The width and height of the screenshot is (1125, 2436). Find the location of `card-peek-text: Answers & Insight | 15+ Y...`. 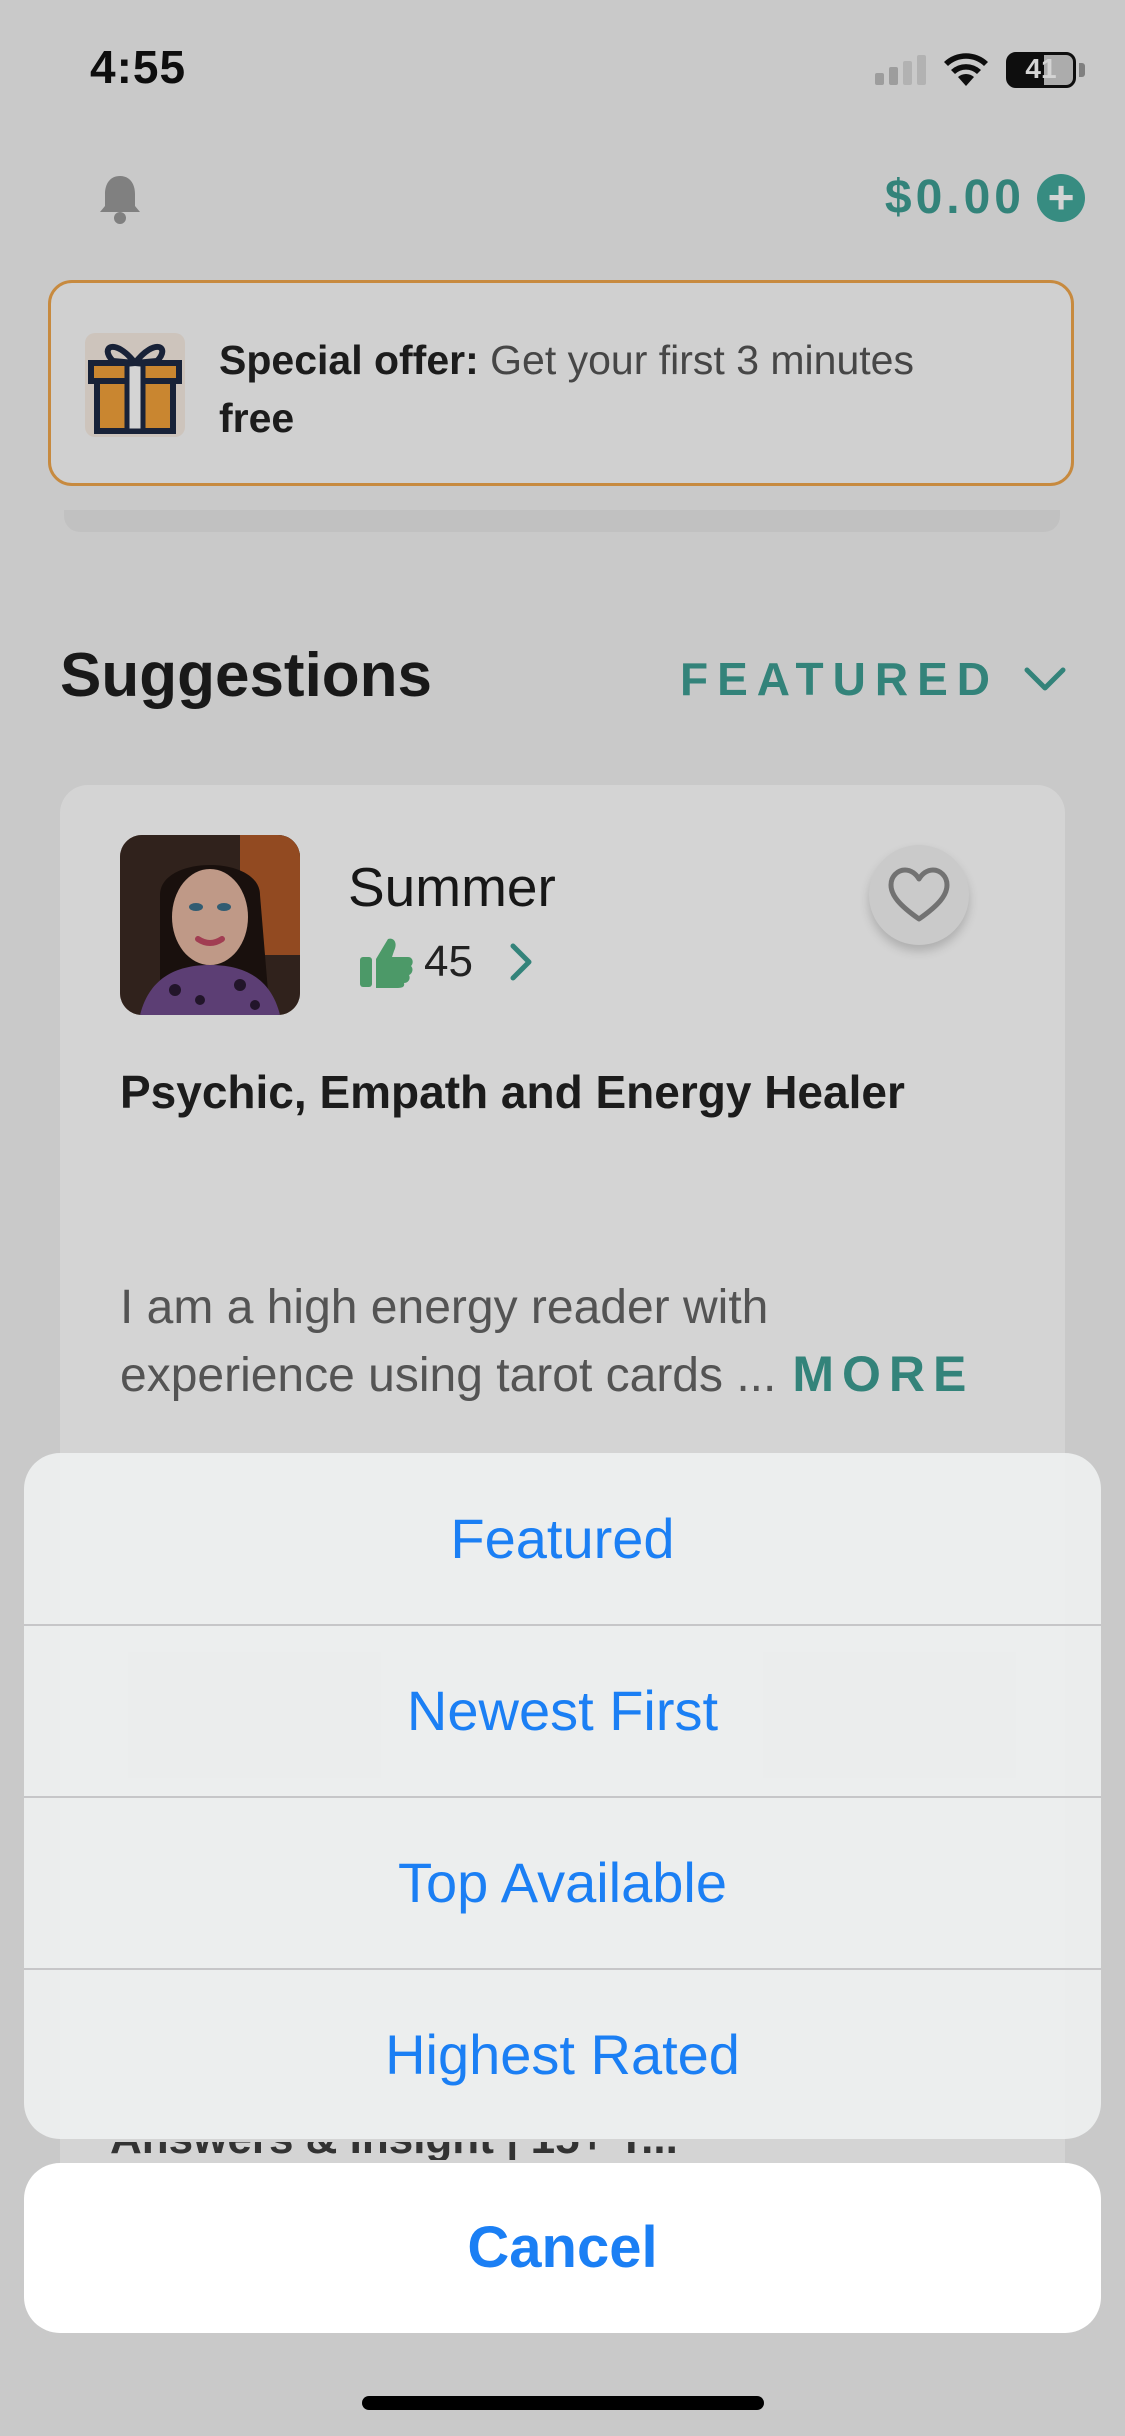

card-peek-text: Answers & Insight | 15+ Y... is located at coordinates (510, 2151).